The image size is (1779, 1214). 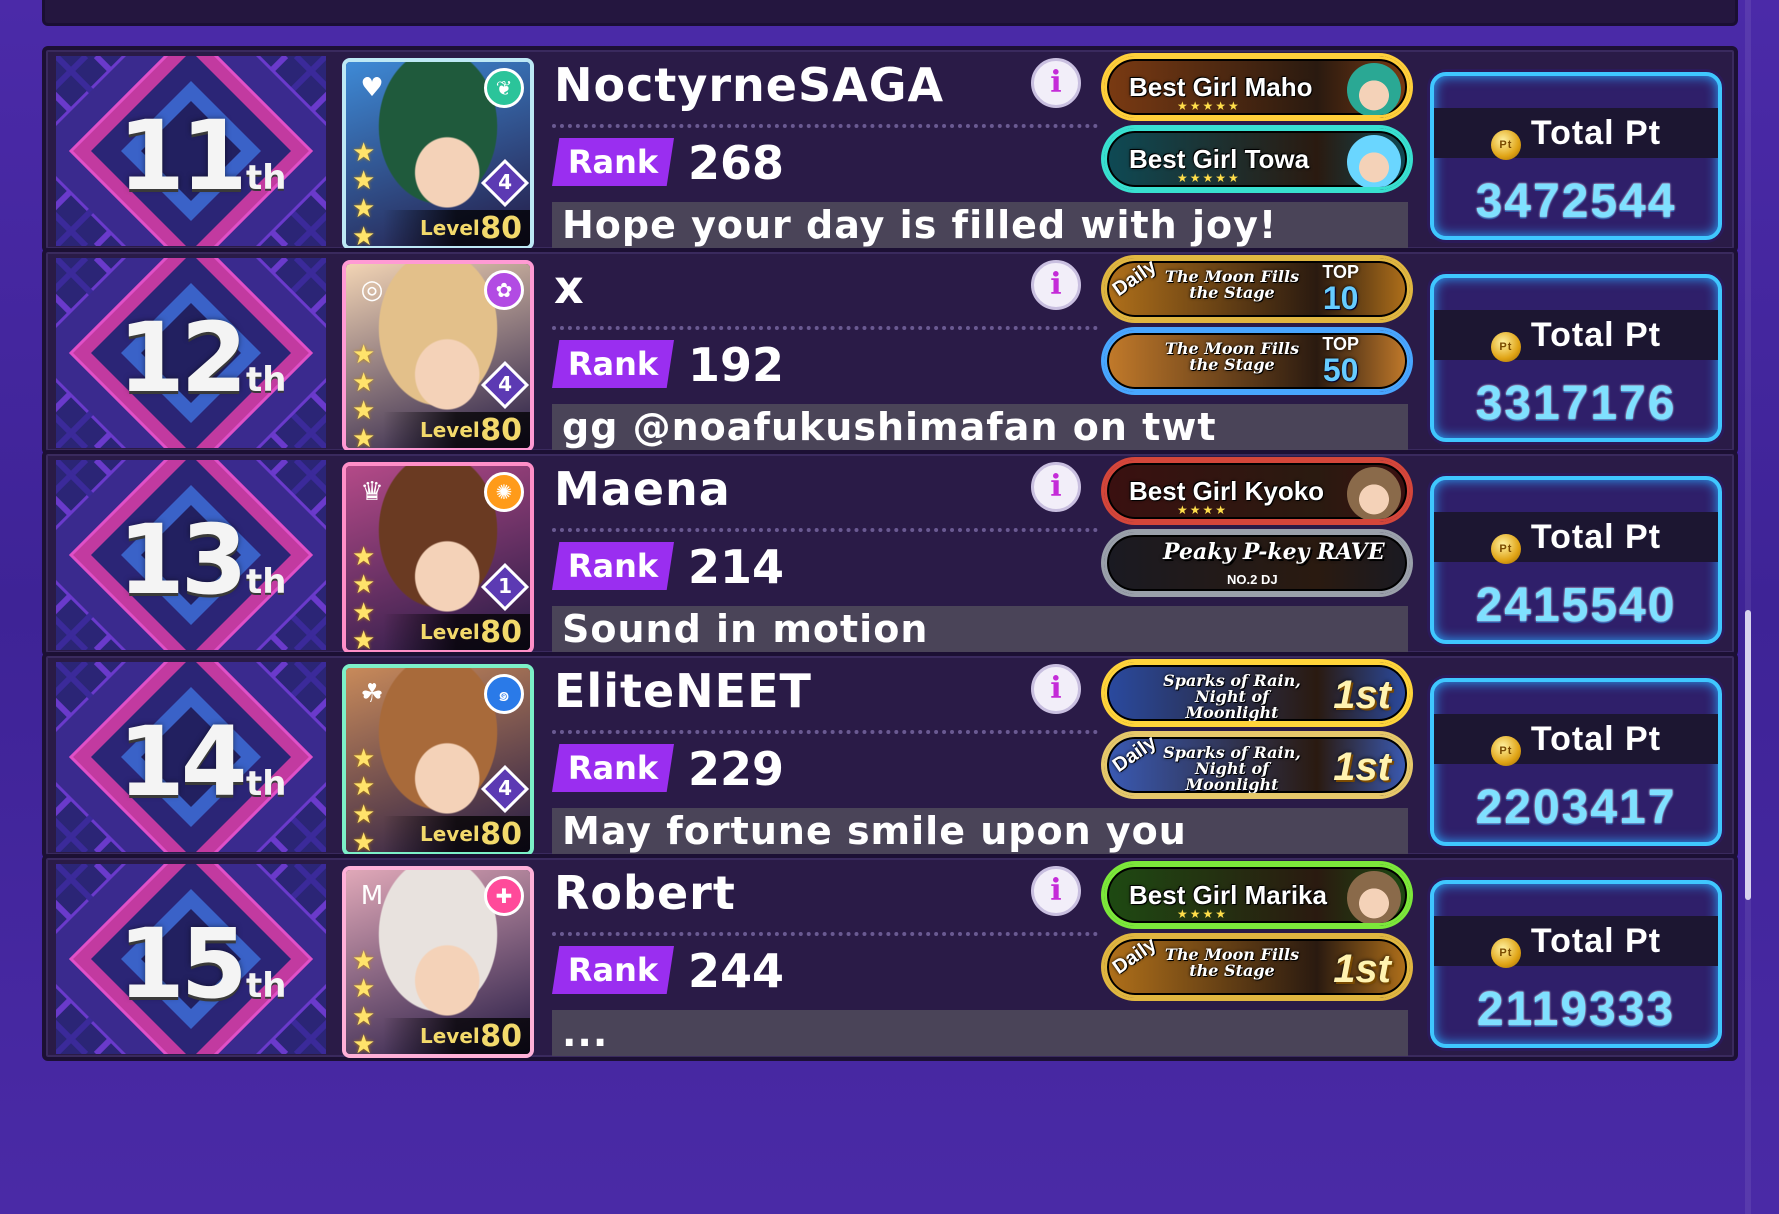 What do you see at coordinates (1274, 552) in the screenshot?
I see `badge-title-text: Peaky P-key RAVE` at bounding box center [1274, 552].